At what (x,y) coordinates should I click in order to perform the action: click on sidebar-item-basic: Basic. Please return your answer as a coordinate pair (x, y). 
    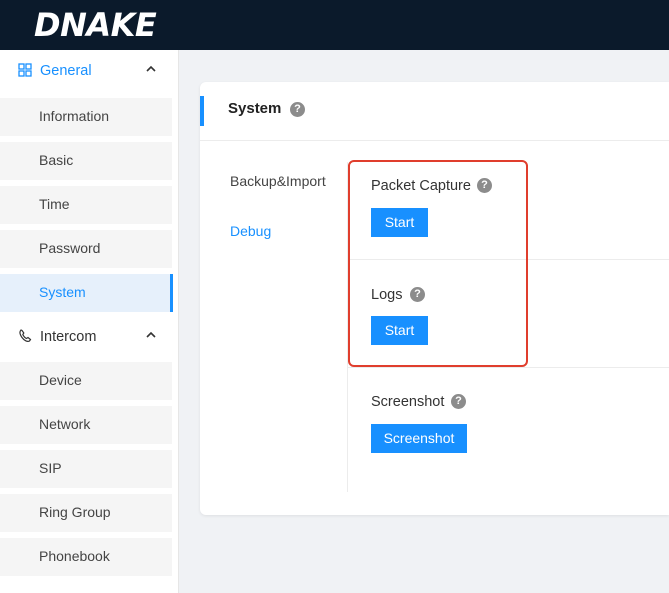
    Looking at the image, I should click on (86, 161).